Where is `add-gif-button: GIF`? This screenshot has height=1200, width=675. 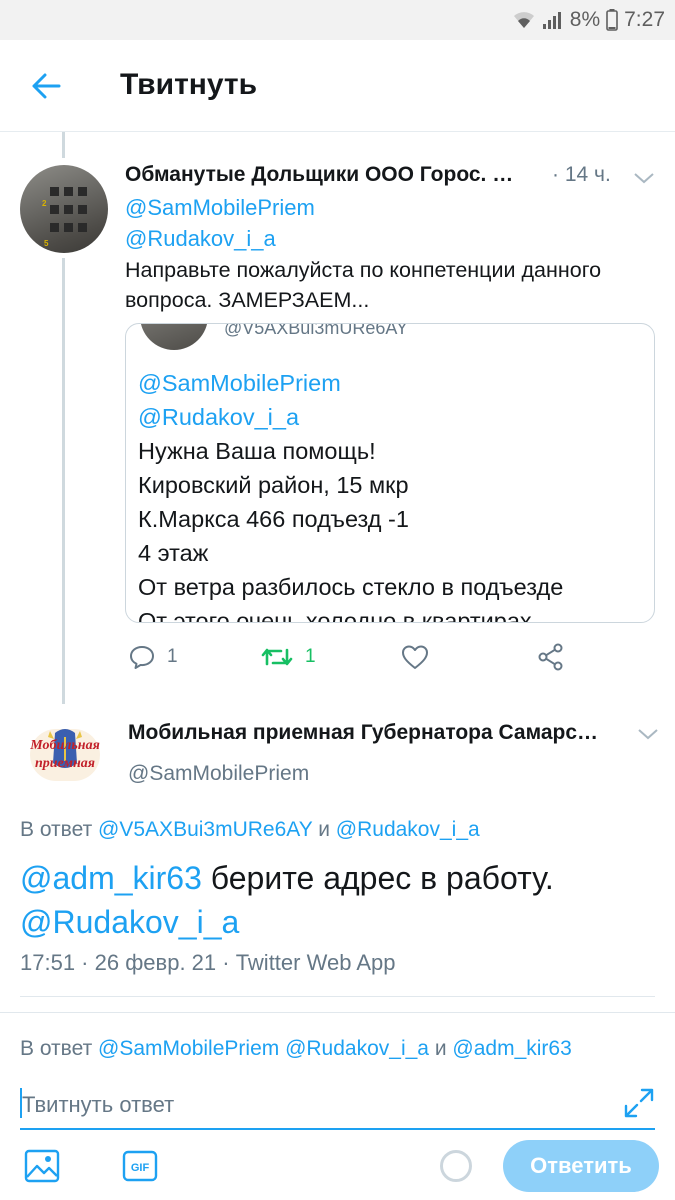
add-gif-button: GIF is located at coordinates (140, 1166).